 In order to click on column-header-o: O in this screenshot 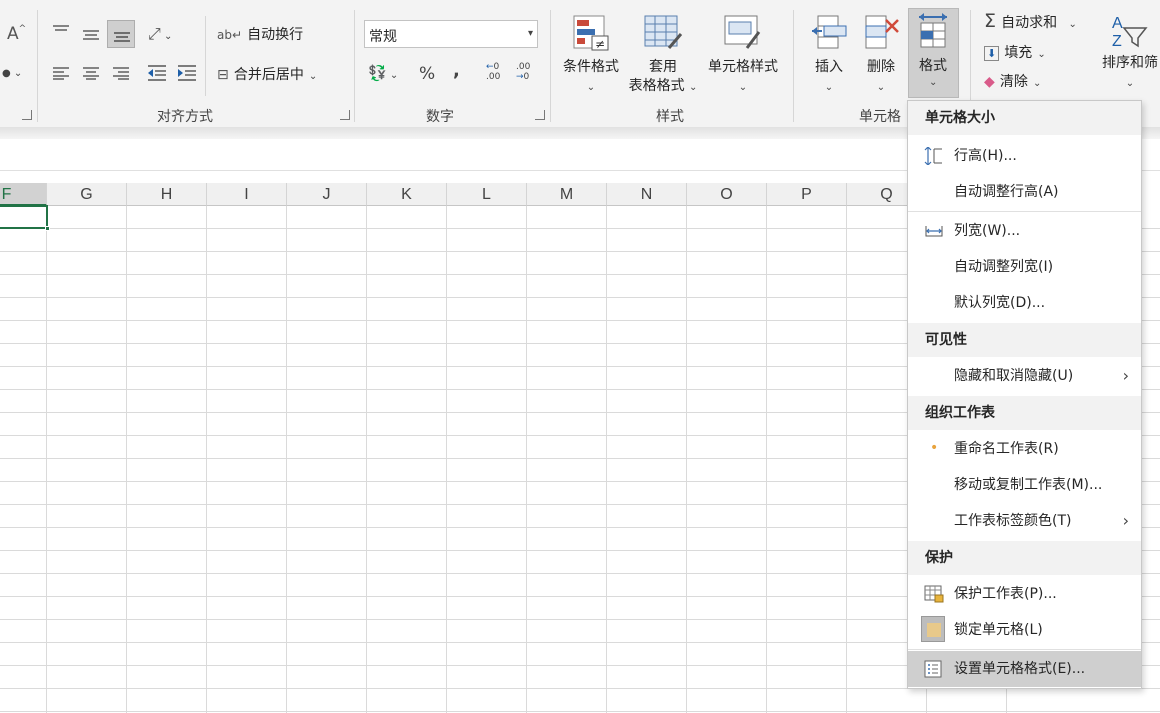, I will do `click(727, 194)`.